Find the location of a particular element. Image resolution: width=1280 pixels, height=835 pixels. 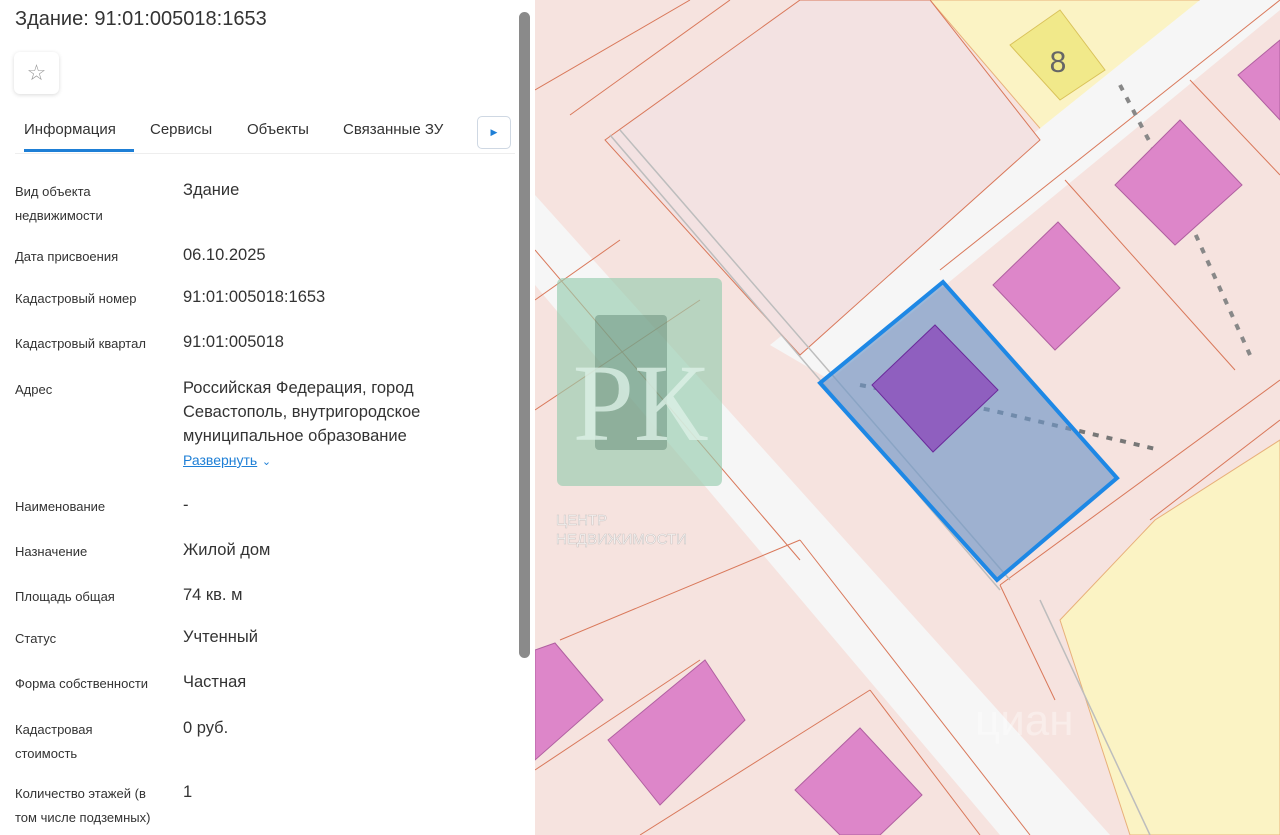

tab-objects: Объекты is located at coordinates (278, 129).